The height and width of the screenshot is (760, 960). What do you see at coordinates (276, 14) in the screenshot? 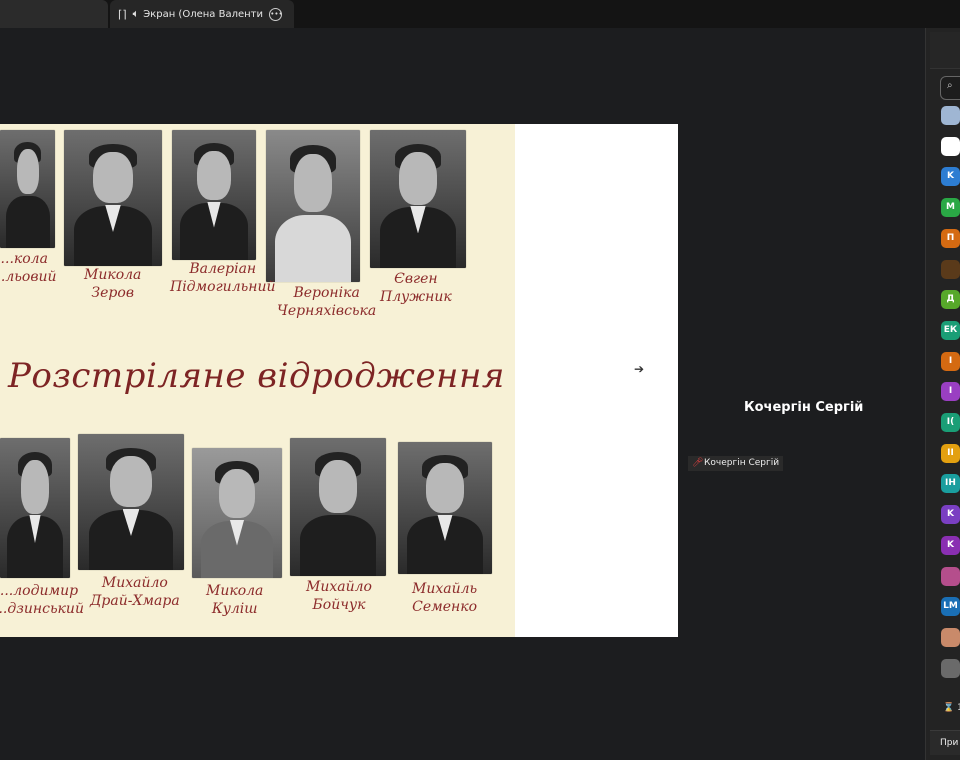
I see `more-options-icon: •••` at bounding box center [276, 14].